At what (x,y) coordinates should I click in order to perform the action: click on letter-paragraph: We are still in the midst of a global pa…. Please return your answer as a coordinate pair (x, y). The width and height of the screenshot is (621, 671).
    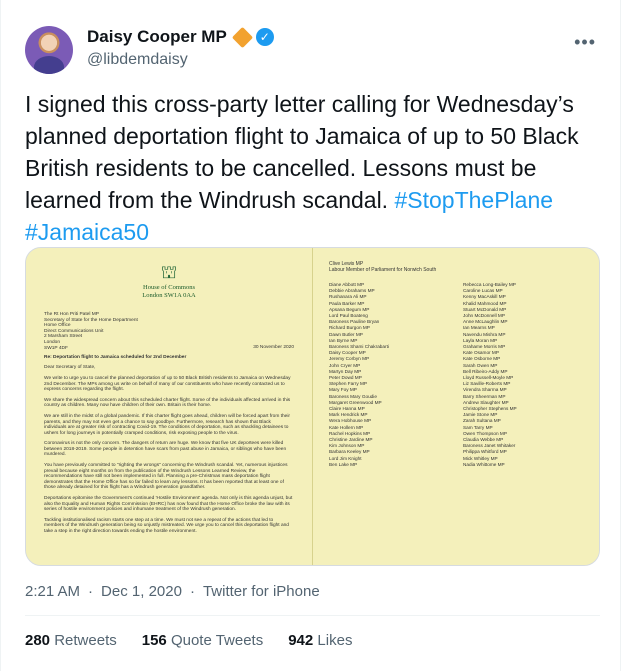
    Looking at the image, I should click on (167, 424).